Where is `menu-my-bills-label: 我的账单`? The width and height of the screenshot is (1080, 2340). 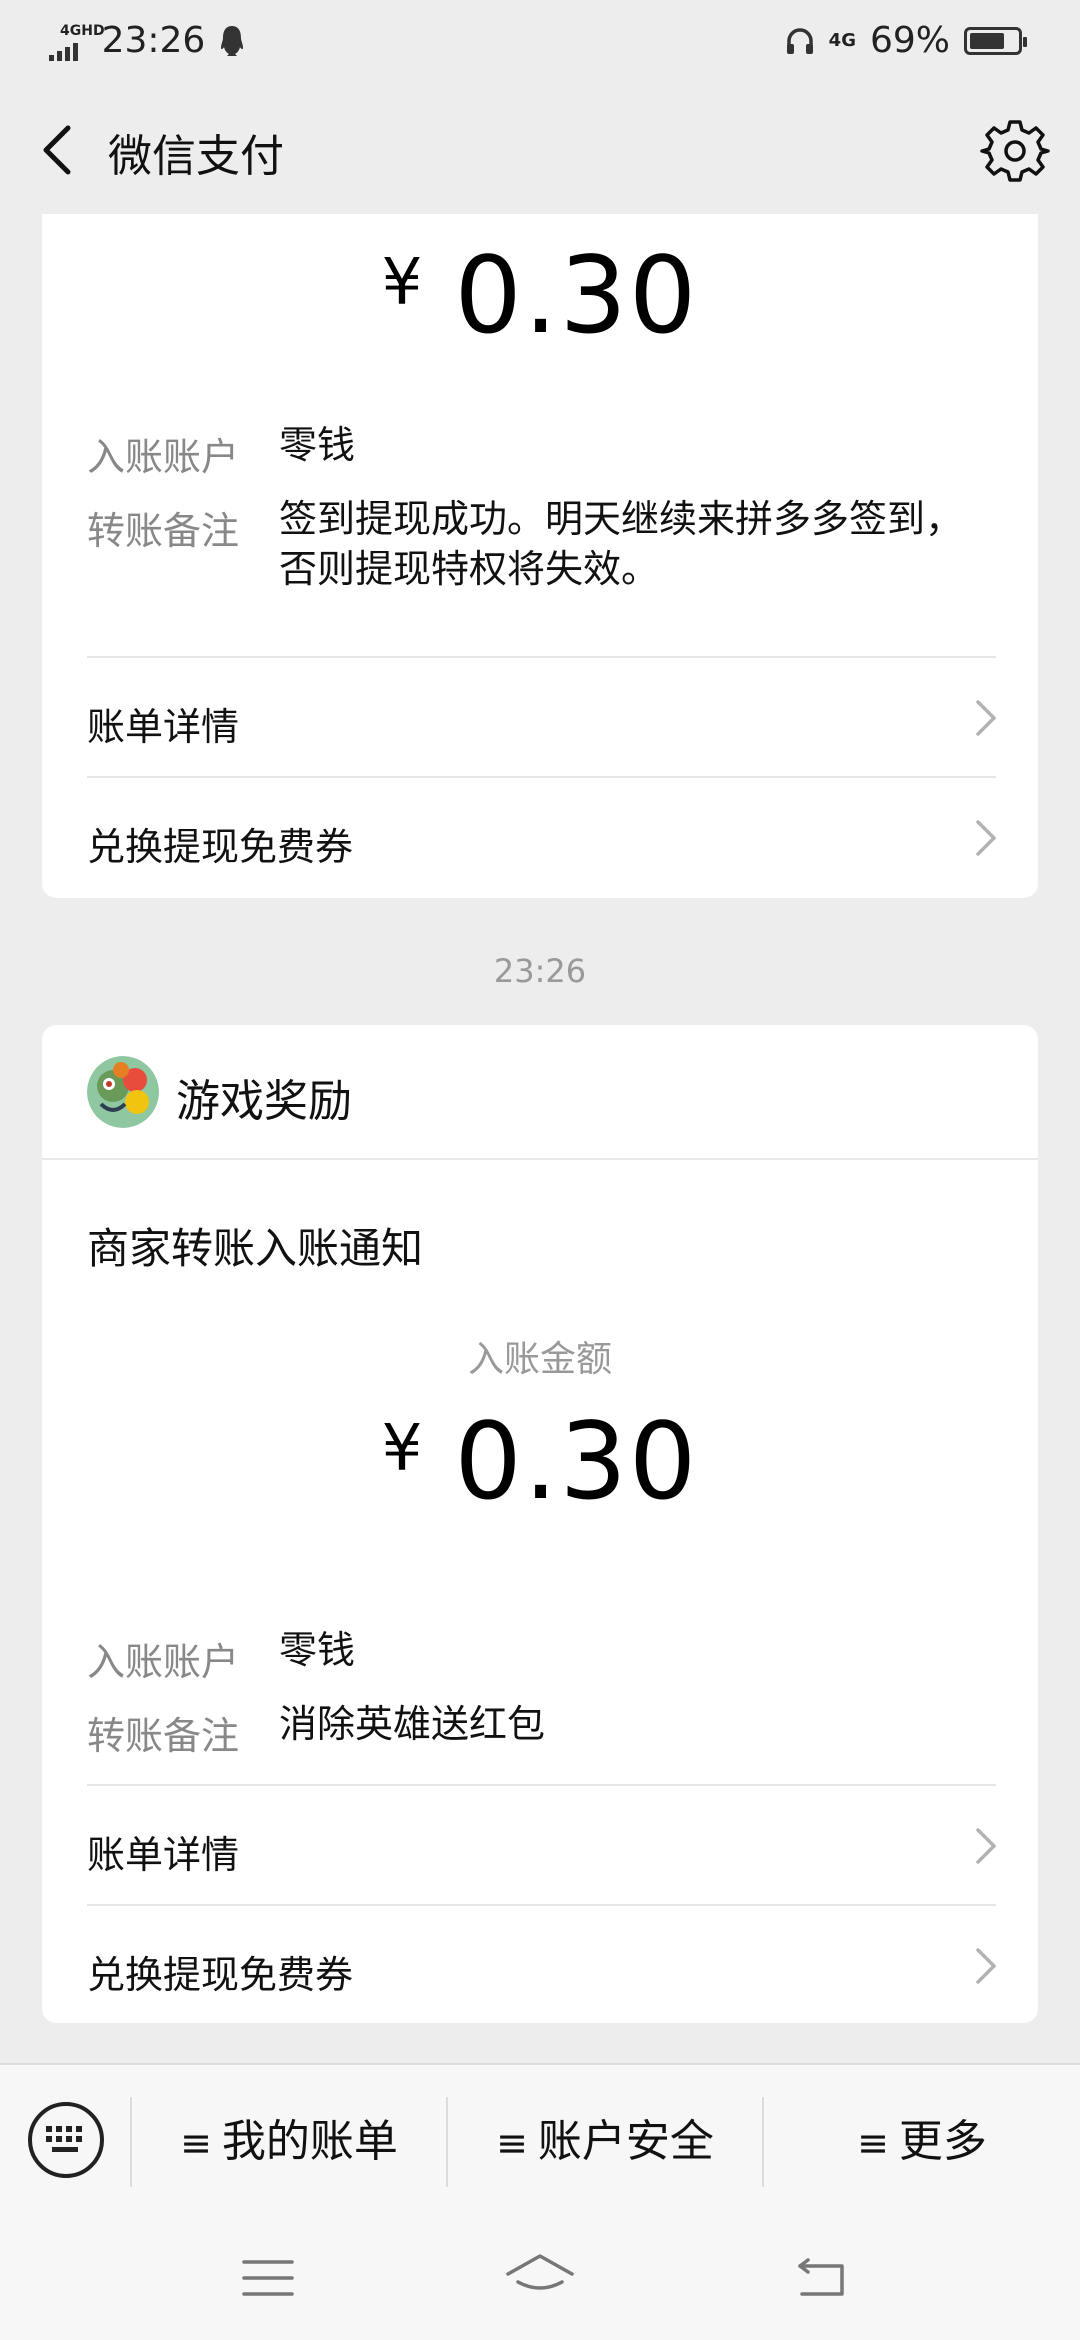 menu-my-bills-label: 我的账单 is located at coordinates (309, 2141).